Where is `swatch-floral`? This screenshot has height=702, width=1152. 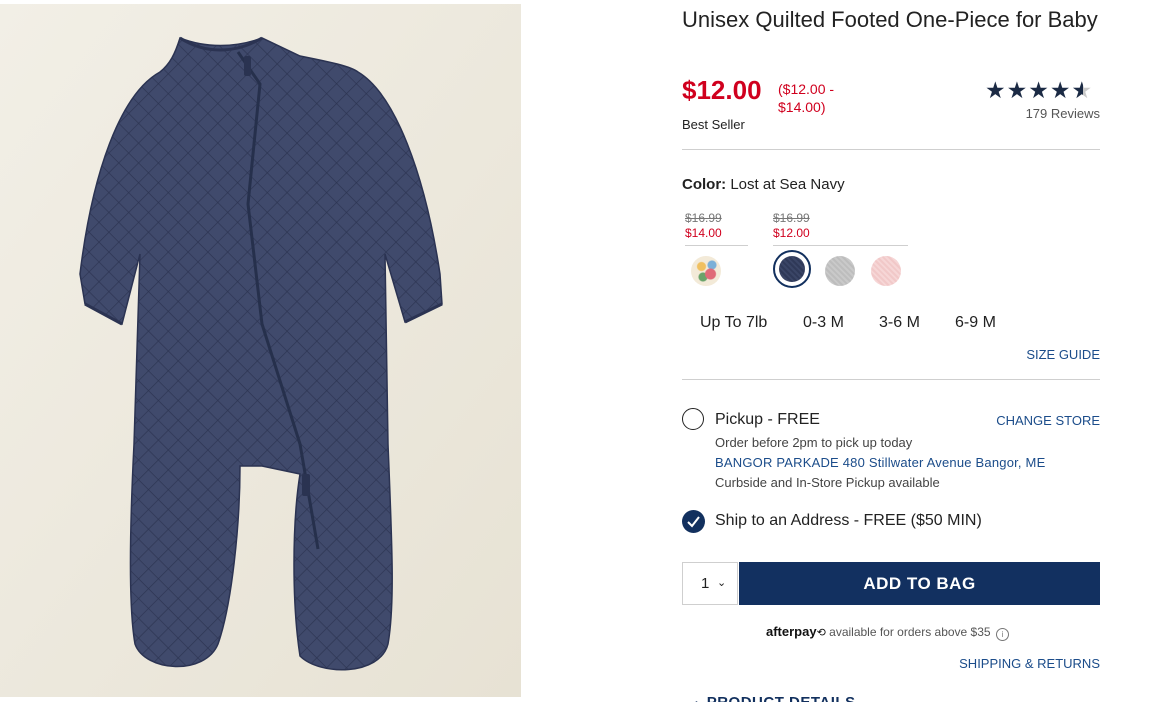 swatch-floral is located at coordinates (706, 271).